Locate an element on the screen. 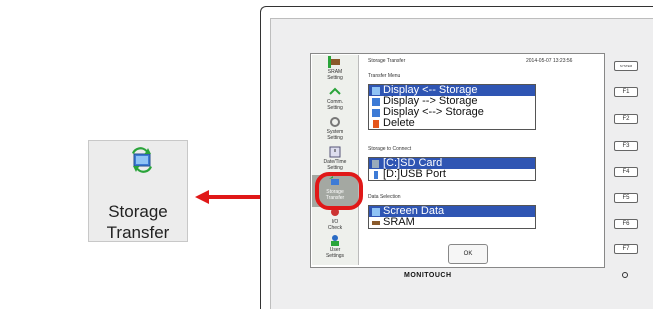 This screenshot has width=653, height=309. storage-connect-heading: Storage to Connect is located at coordinates (390, 149).